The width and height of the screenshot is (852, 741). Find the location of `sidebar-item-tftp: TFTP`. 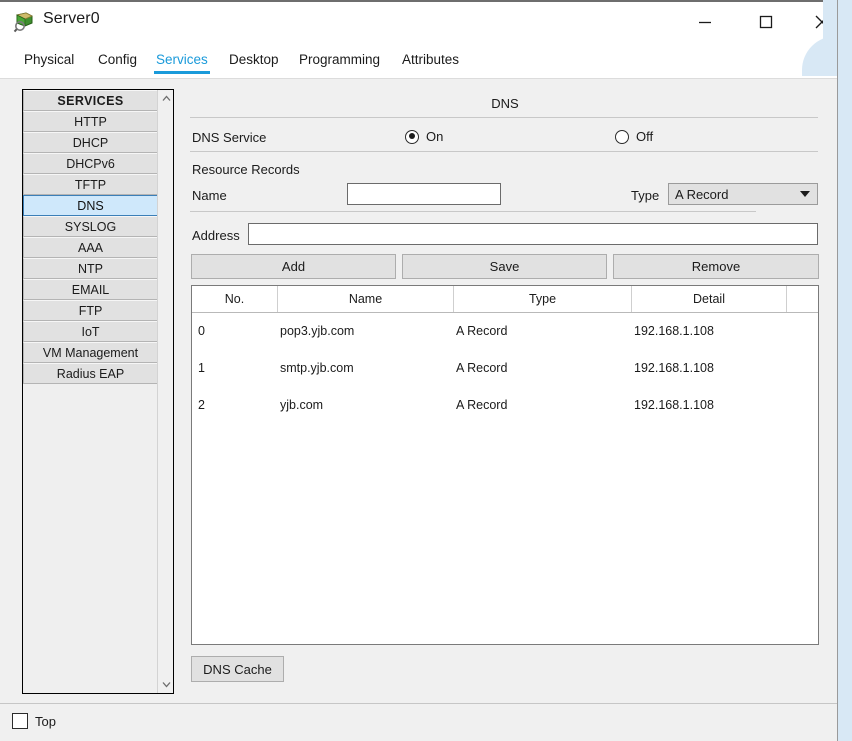

sidebar-item-tftp: TFTP is located at coordinates (90, 184).